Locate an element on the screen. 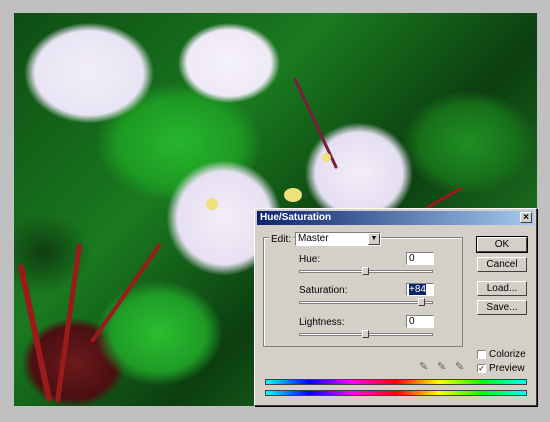 This screenshot has height=422, width=550. colorize-checkbox is located at coordinates (481, 354).